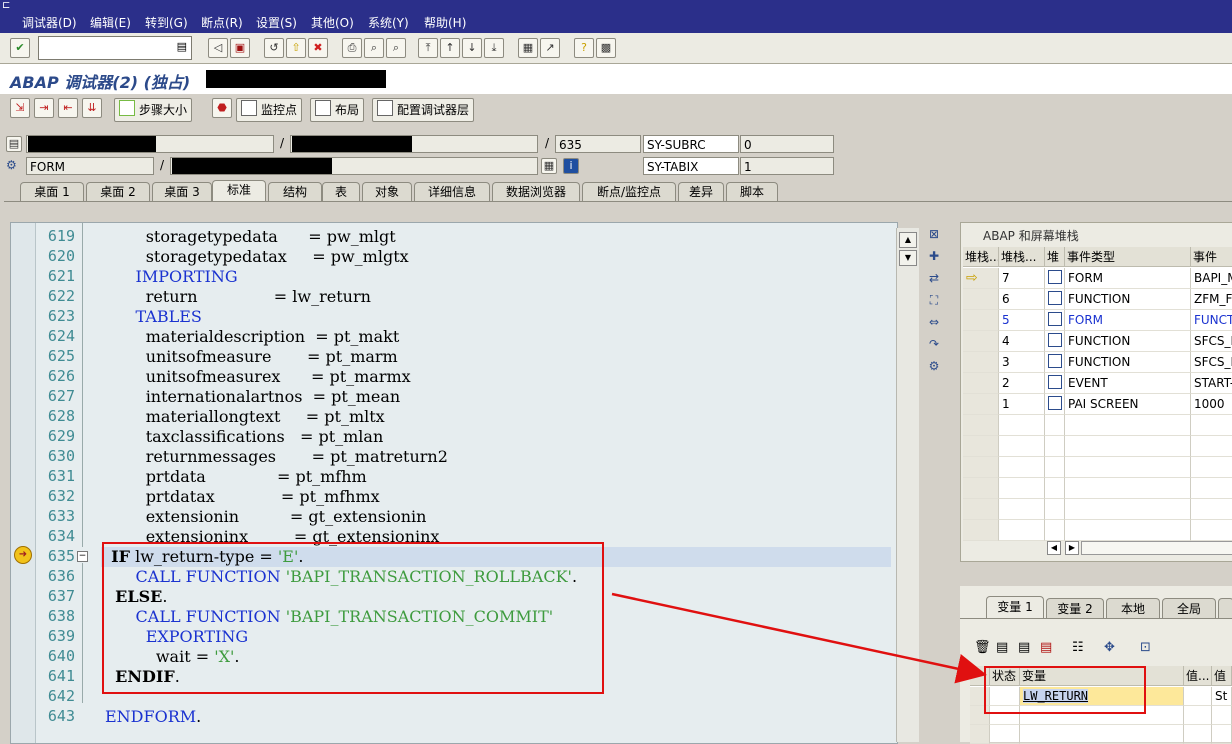 This screenshot has height=744, width=1232. What do you see at coordinates (352, 48) in the screenshot?
I see `print-icon: ⎙` at bounding box center [352, 48].